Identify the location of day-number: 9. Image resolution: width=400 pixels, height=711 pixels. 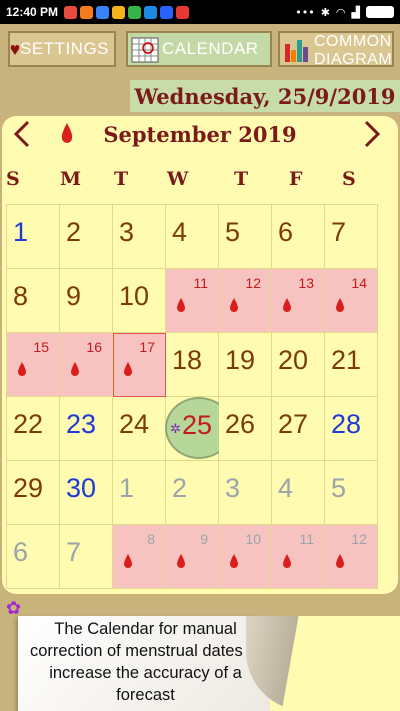
(74, 296).